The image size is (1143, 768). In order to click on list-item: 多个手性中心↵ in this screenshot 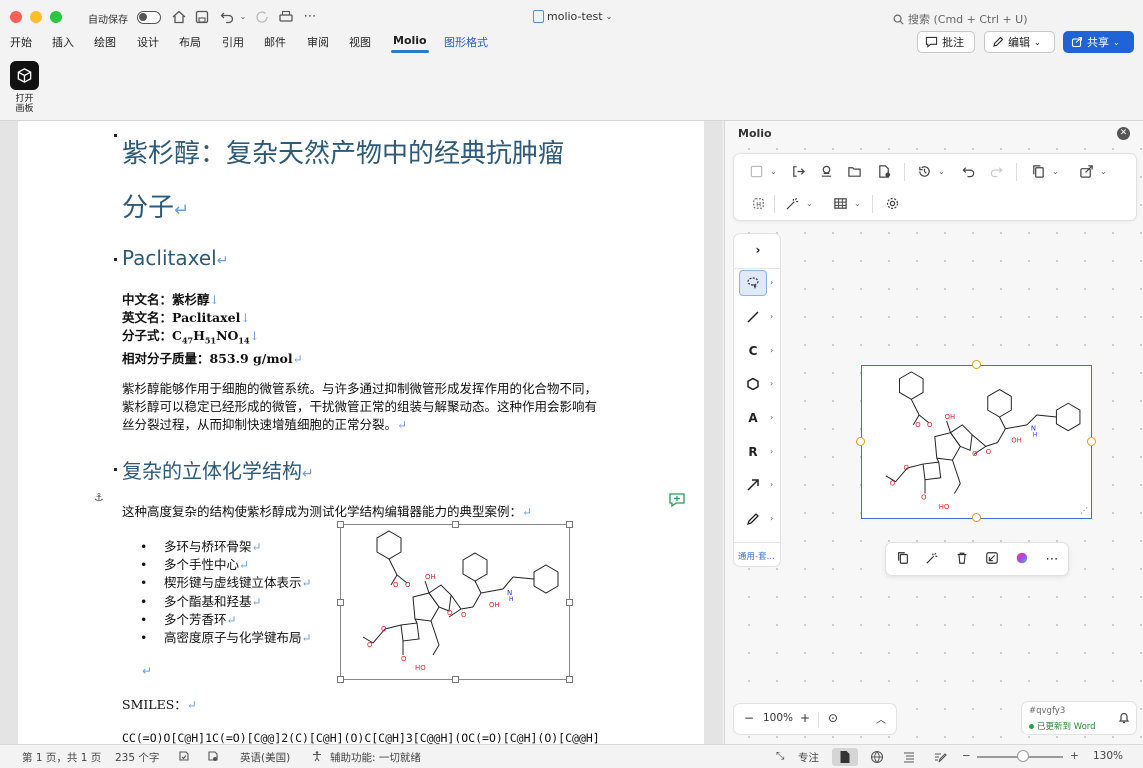, I will do `click(226, 565)`.